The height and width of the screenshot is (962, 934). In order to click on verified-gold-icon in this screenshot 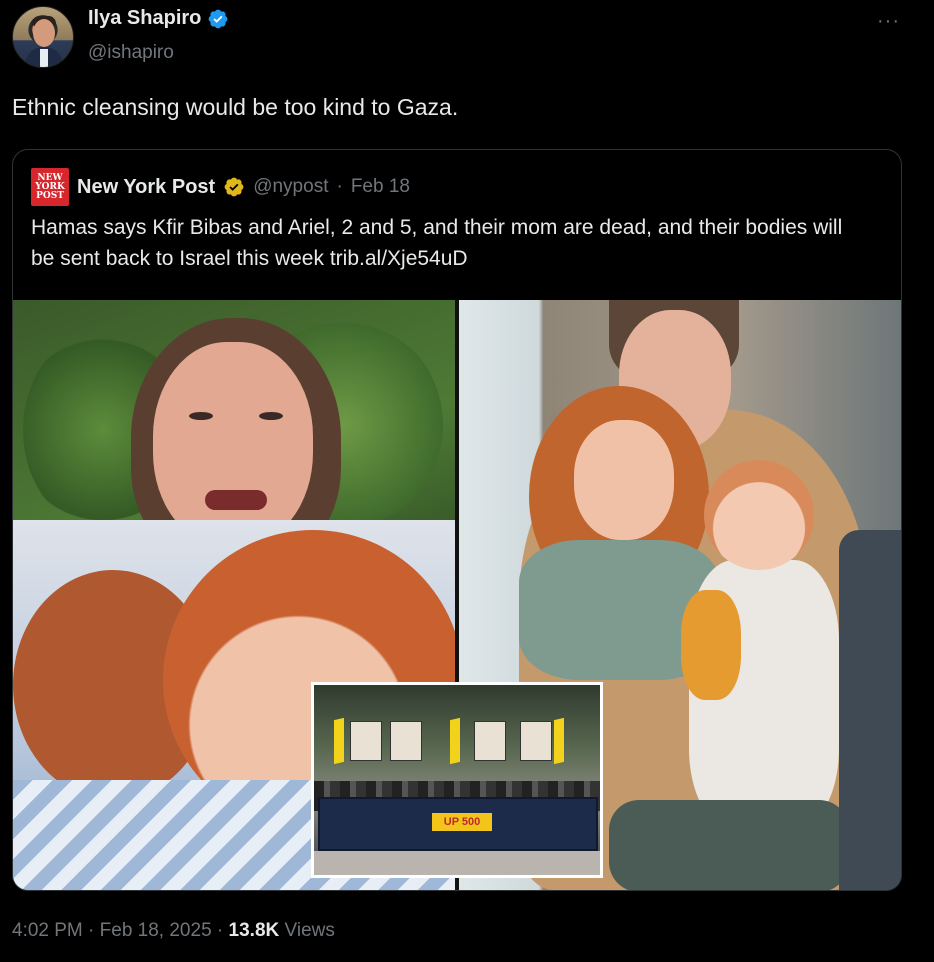, I will do `click(234, 187)`.